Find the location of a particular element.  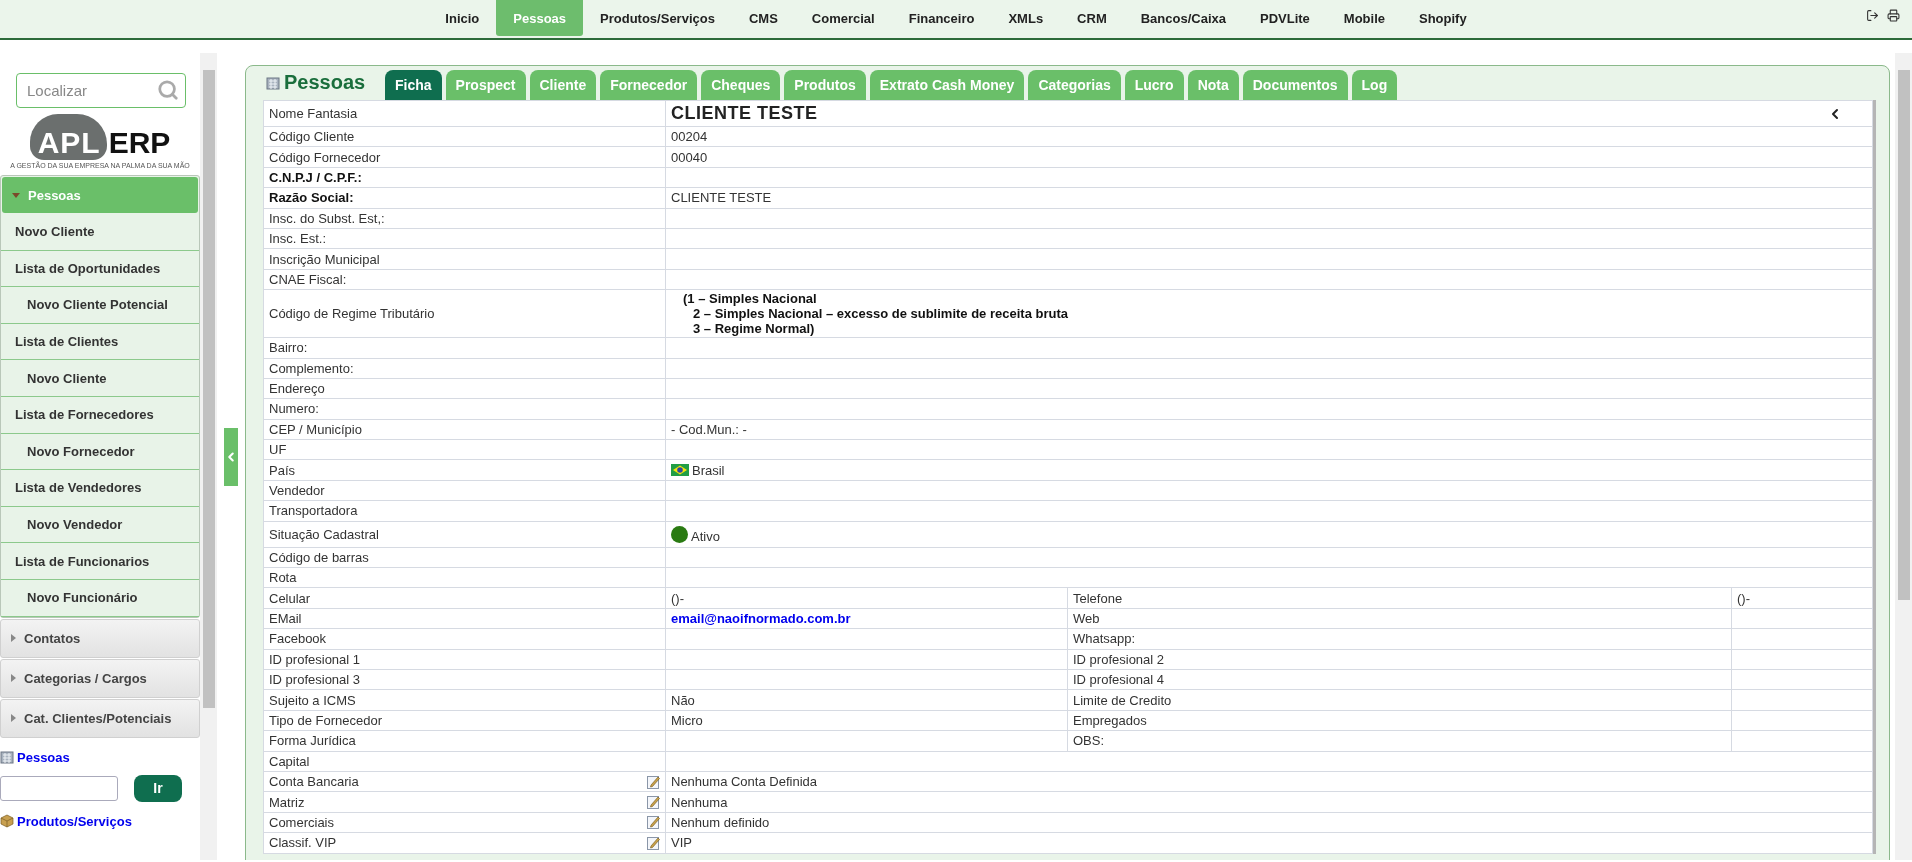

nav-item: Produtos/Serviços is located at coordinates (657, 18).